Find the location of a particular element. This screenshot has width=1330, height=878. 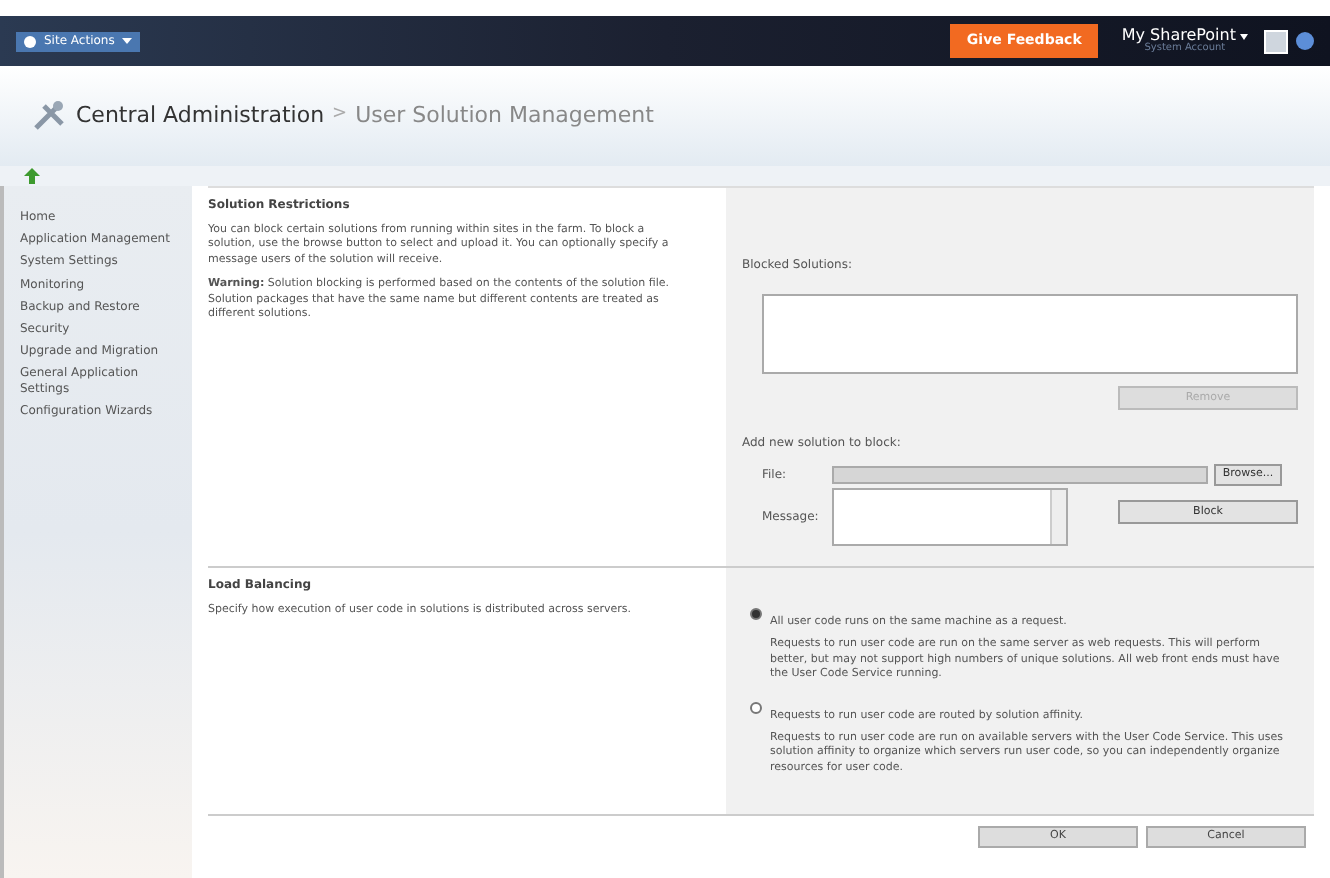

site-title-link: Central Administration is located at coordinates (200, 116).